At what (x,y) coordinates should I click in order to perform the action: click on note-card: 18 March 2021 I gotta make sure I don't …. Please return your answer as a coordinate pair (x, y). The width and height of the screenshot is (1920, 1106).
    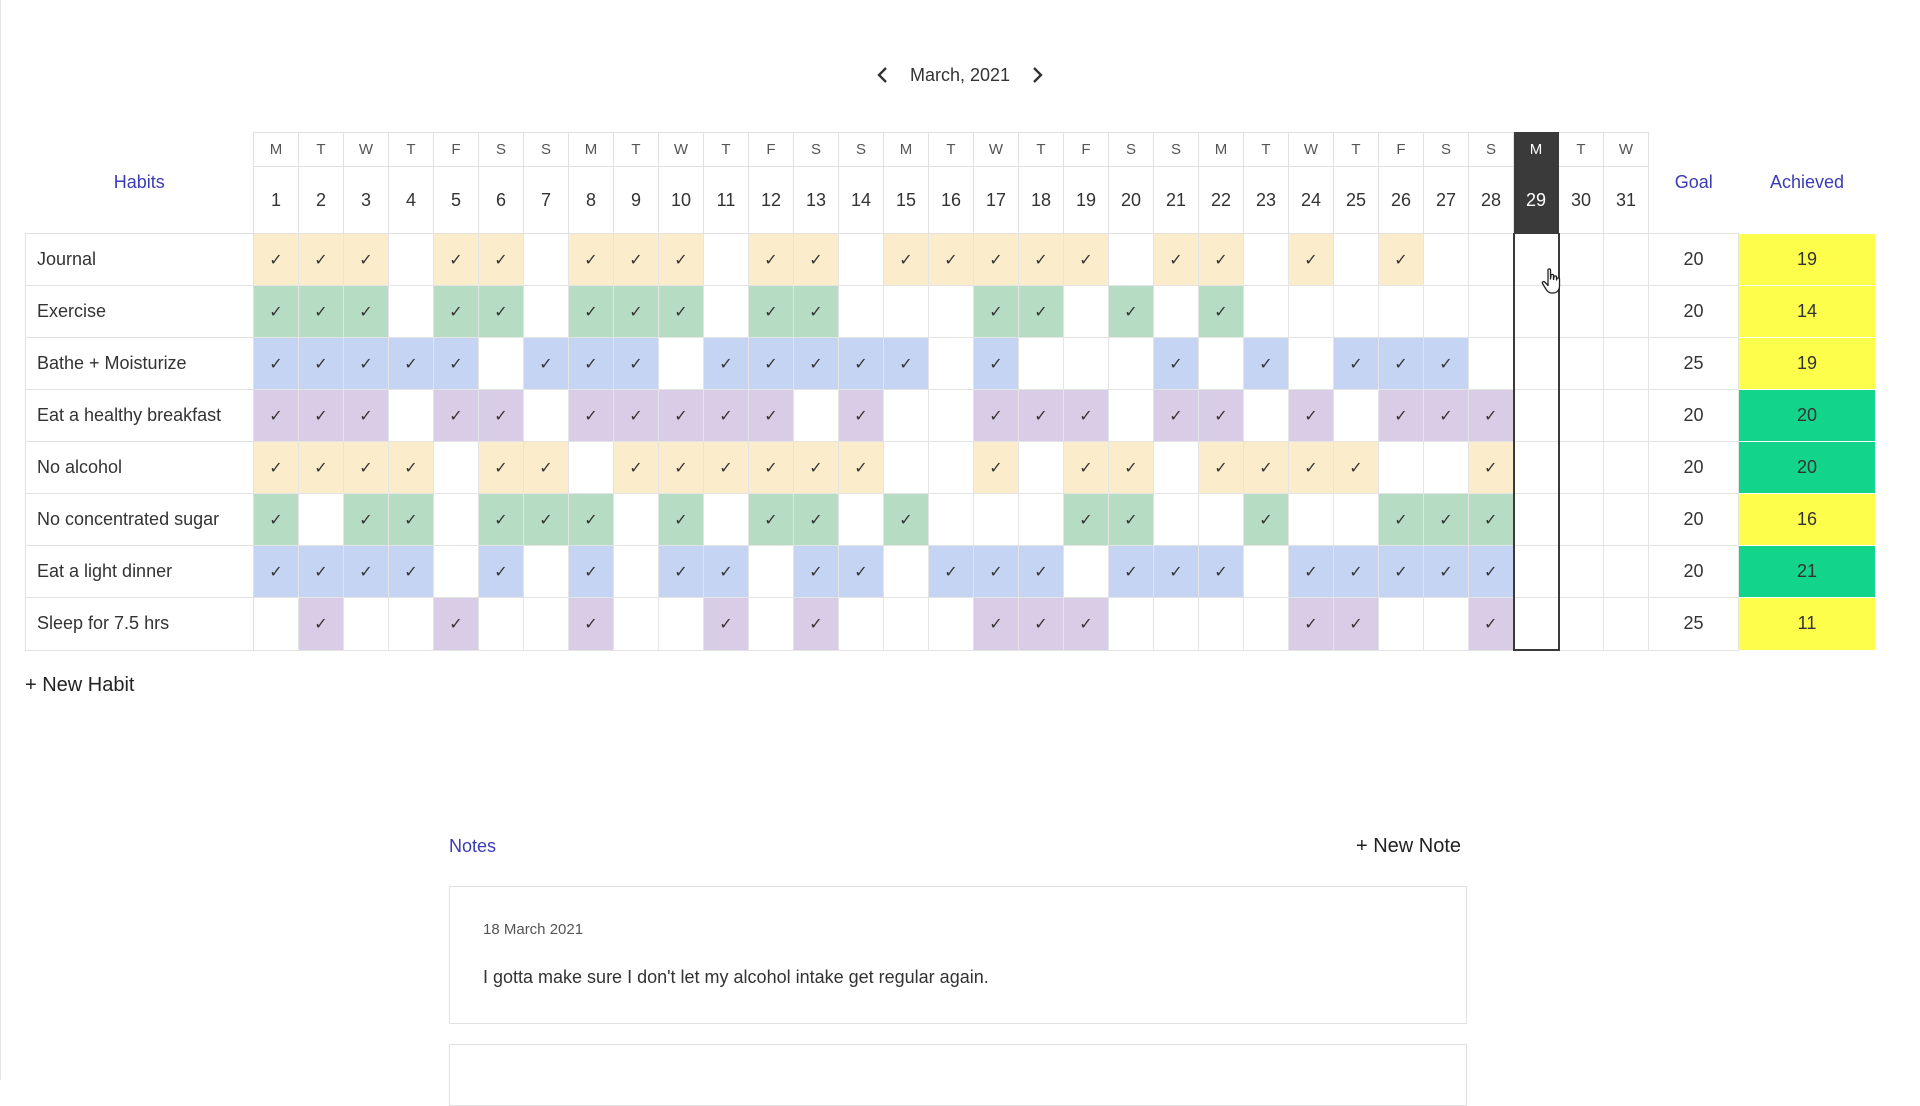
    Looking at the image, I should click on (958, 955).